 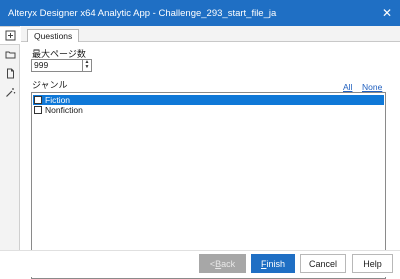 I want to click on stepper-arrows: ▲ ▼, so click(x=86, y=65).